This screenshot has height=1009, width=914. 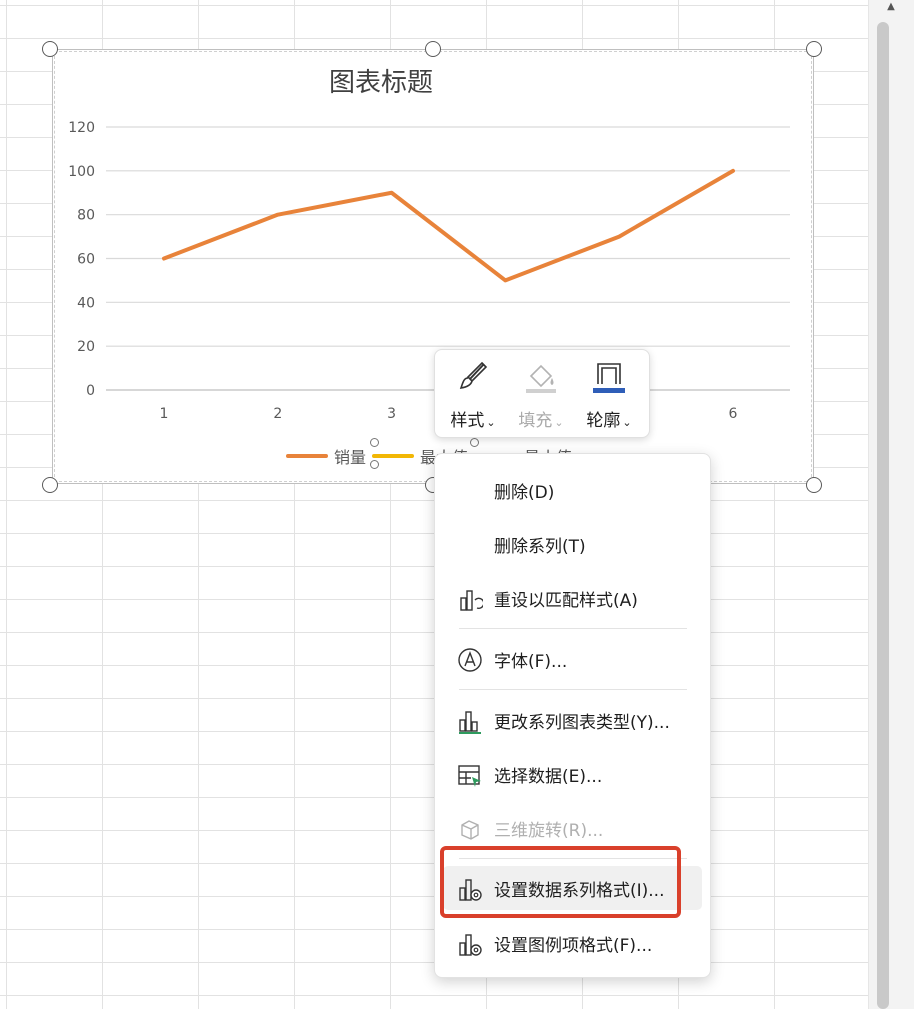 What do you see at coordinates (50, 49) in the screenshot?
I see `resize-handle-top-left` at bounding box center [50, 49].